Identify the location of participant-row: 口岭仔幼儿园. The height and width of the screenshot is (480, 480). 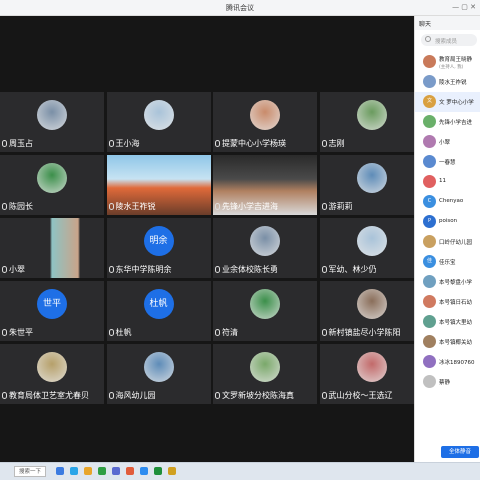
(447, 242).